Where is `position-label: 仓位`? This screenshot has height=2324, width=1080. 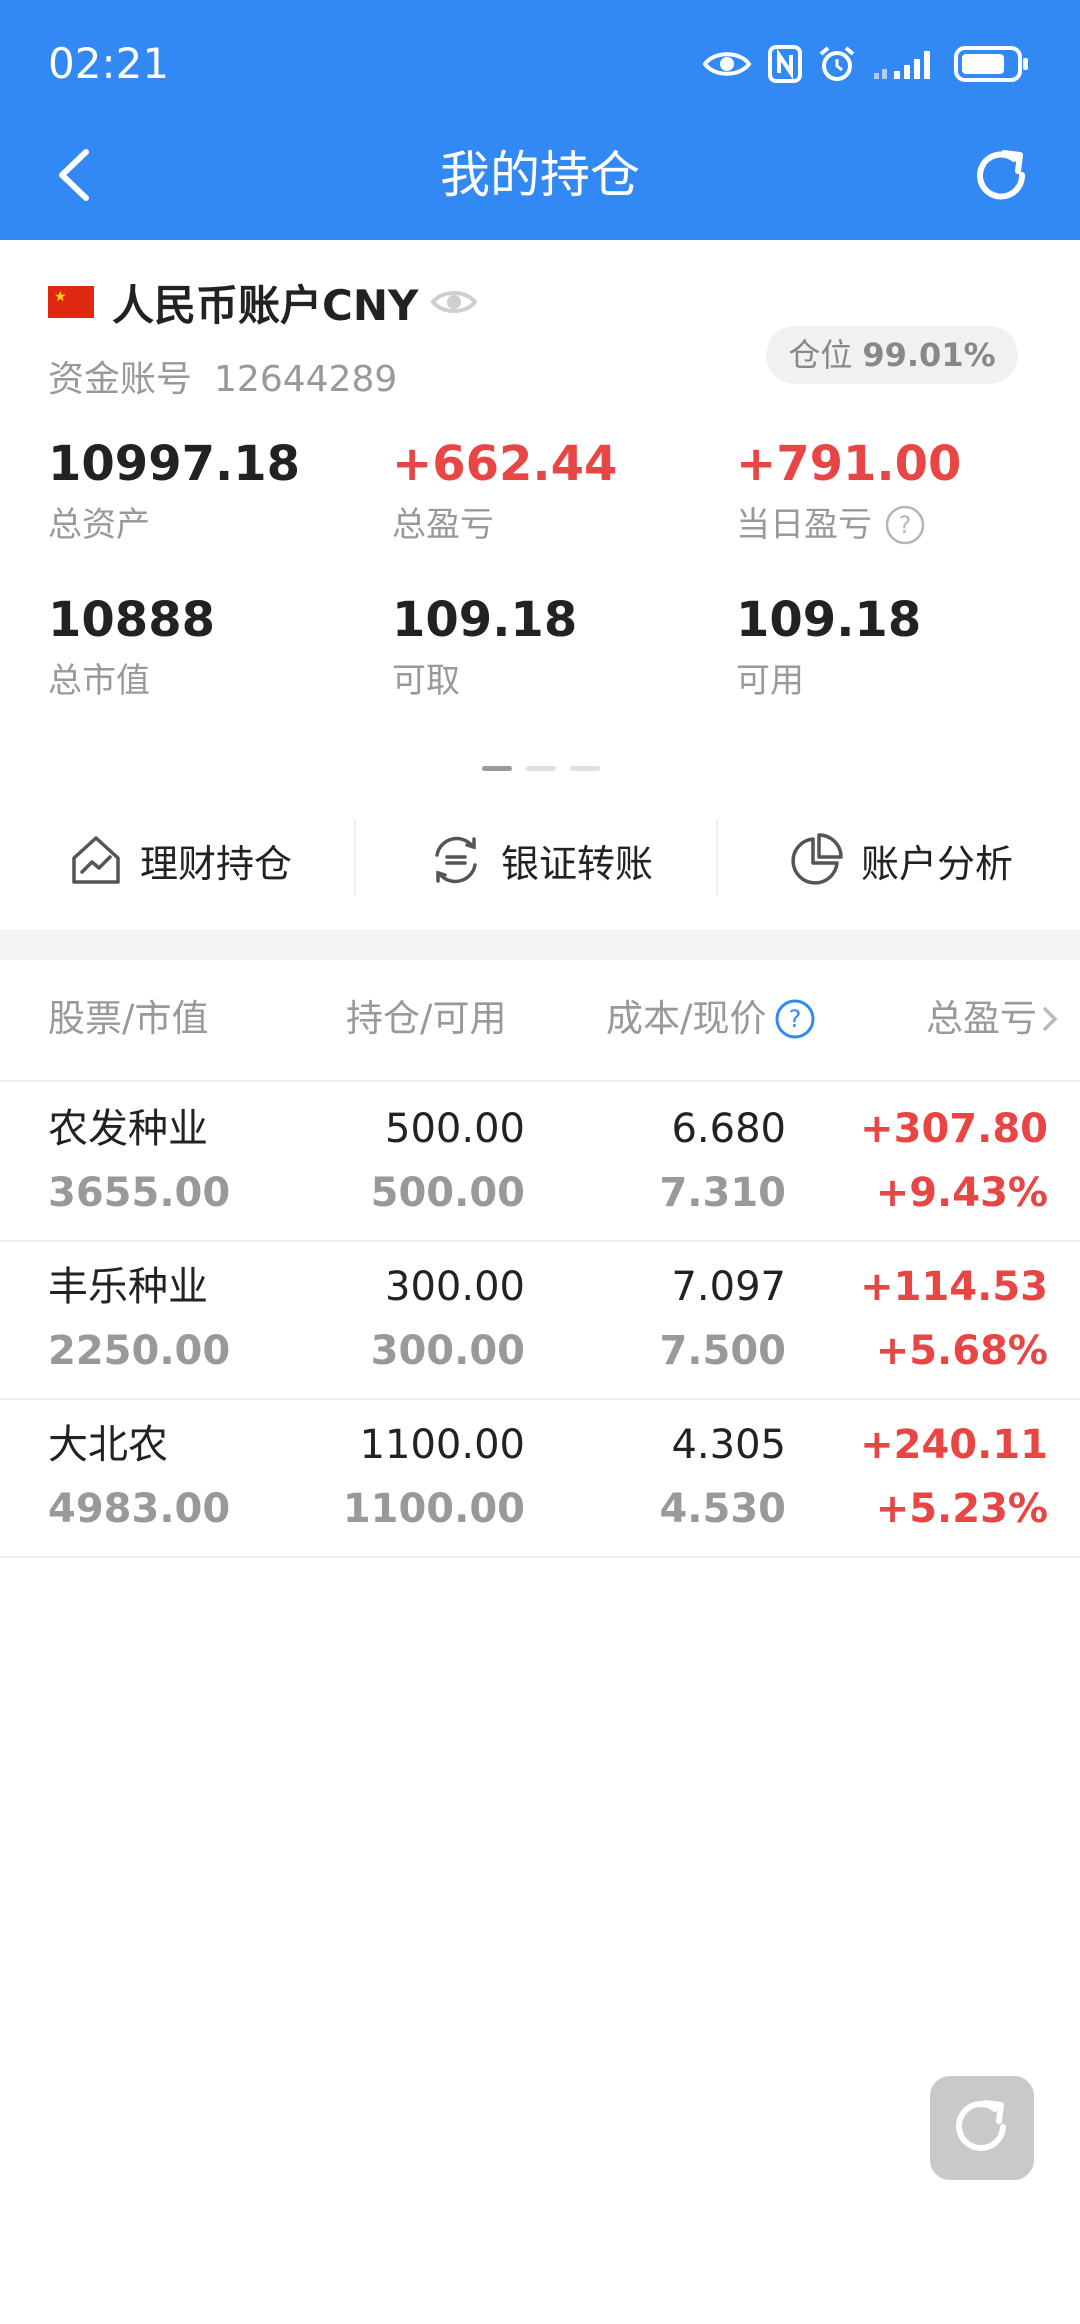
position-label: 仓位 is located at coordinates (820, 355).